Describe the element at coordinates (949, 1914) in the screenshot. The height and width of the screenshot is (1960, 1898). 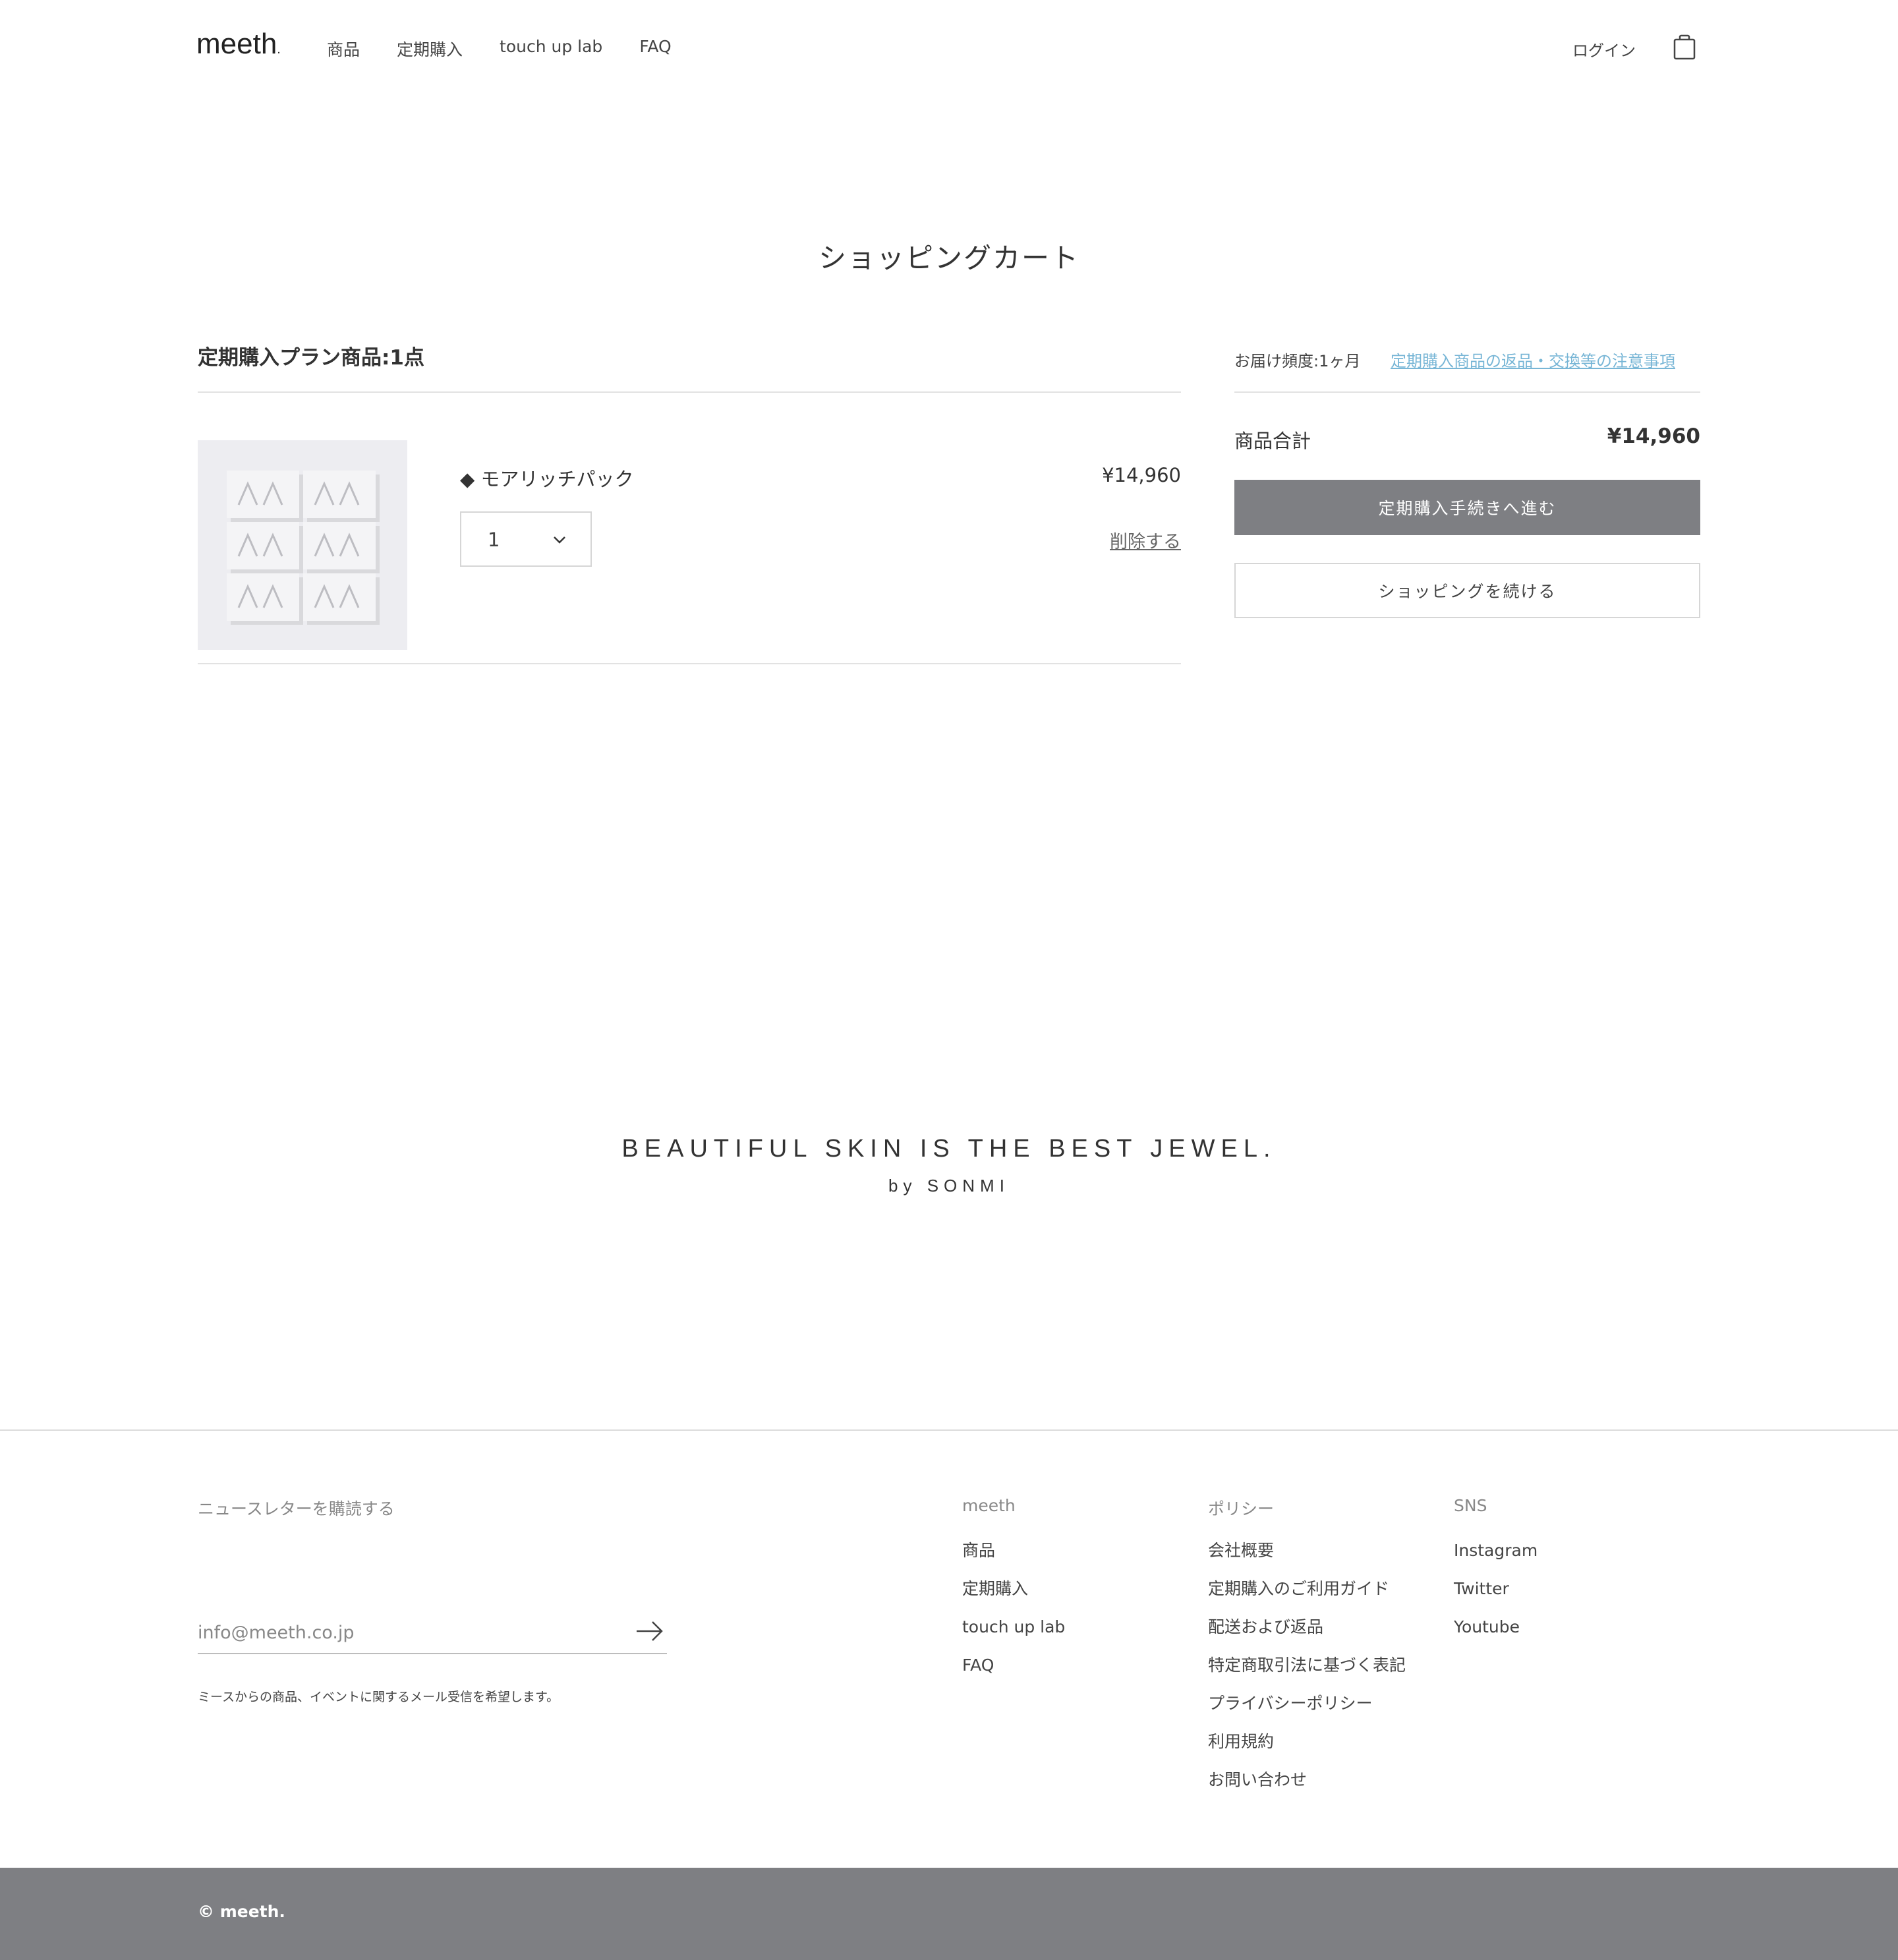
I see `footer-bottom-bar: © meeth.` at that location.